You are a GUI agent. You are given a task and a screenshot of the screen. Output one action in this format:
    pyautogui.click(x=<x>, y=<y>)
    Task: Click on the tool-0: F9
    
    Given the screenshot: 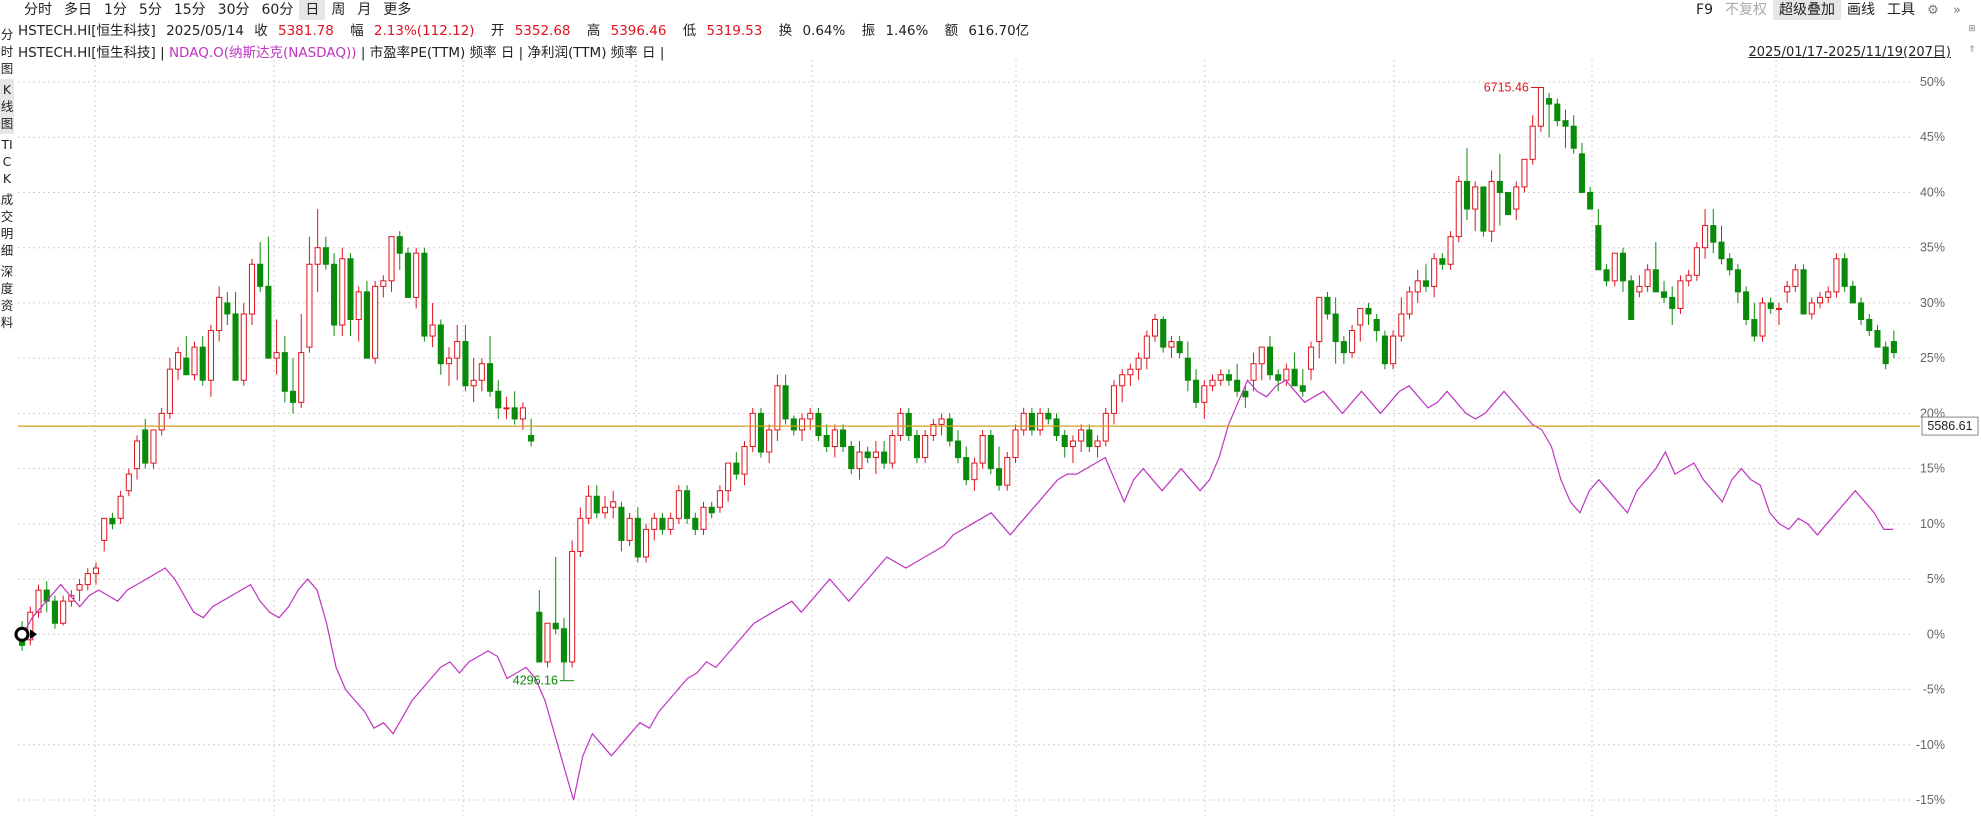 What is the action you would take?
    pyautogui.click(x=1704, y=10)
    